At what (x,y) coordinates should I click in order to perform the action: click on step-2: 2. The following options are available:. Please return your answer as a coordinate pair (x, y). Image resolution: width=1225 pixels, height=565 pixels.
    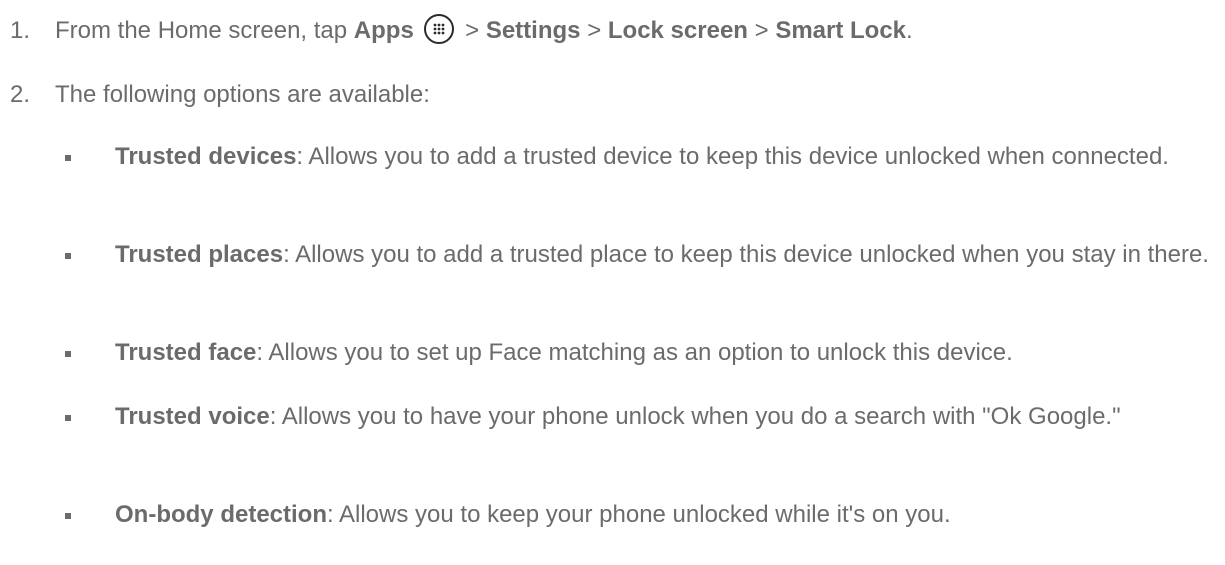
    Looking at the image, I should click on (220, 95).